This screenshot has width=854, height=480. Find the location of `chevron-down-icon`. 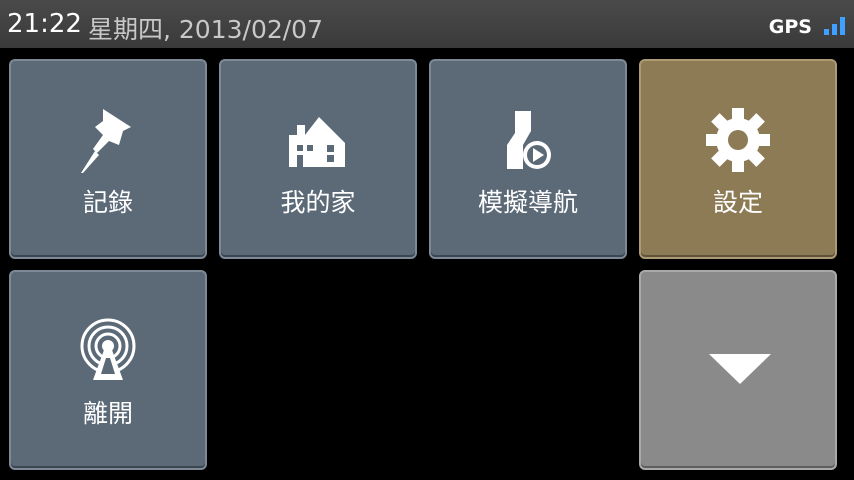

chevron-down-icon is located at coordinates (740, 369).